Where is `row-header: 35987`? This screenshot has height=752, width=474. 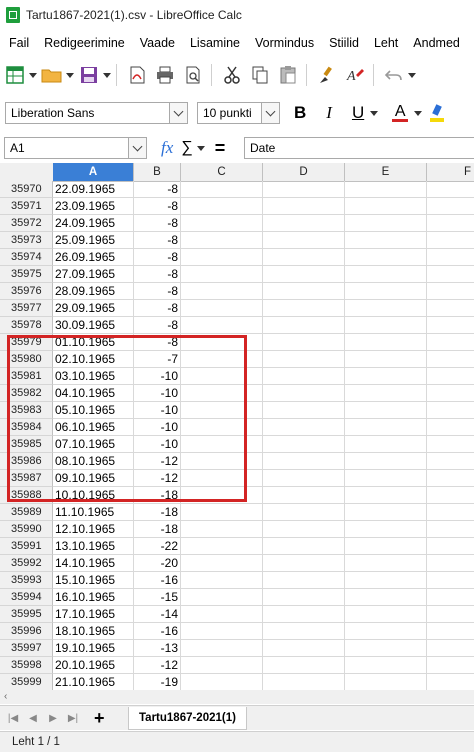
row-header: 35987 is located at coordinates (26, 478).